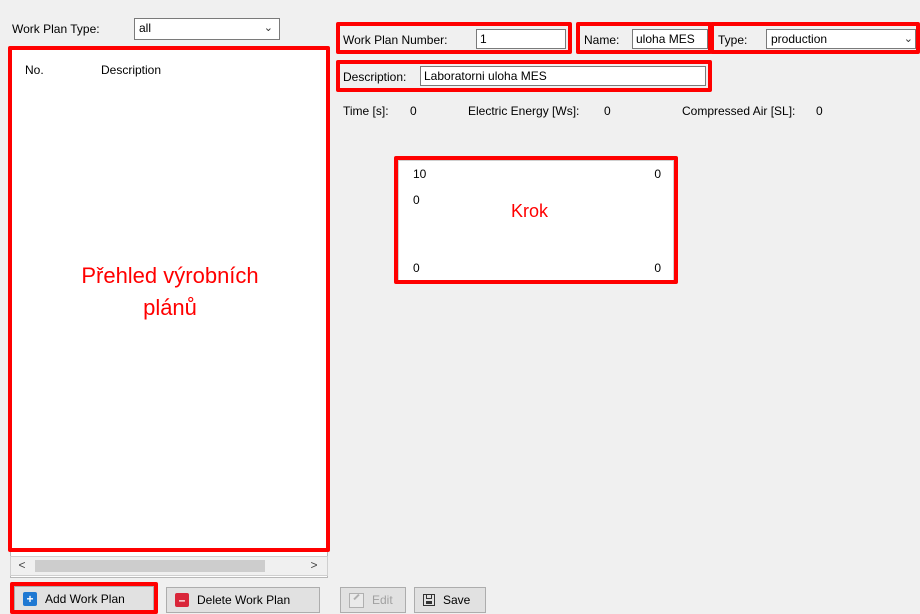 This screenshot has height=614, width=920. Describe the element at coordinates (429, 600) in the screenshot. I see `save-icon` at that location.